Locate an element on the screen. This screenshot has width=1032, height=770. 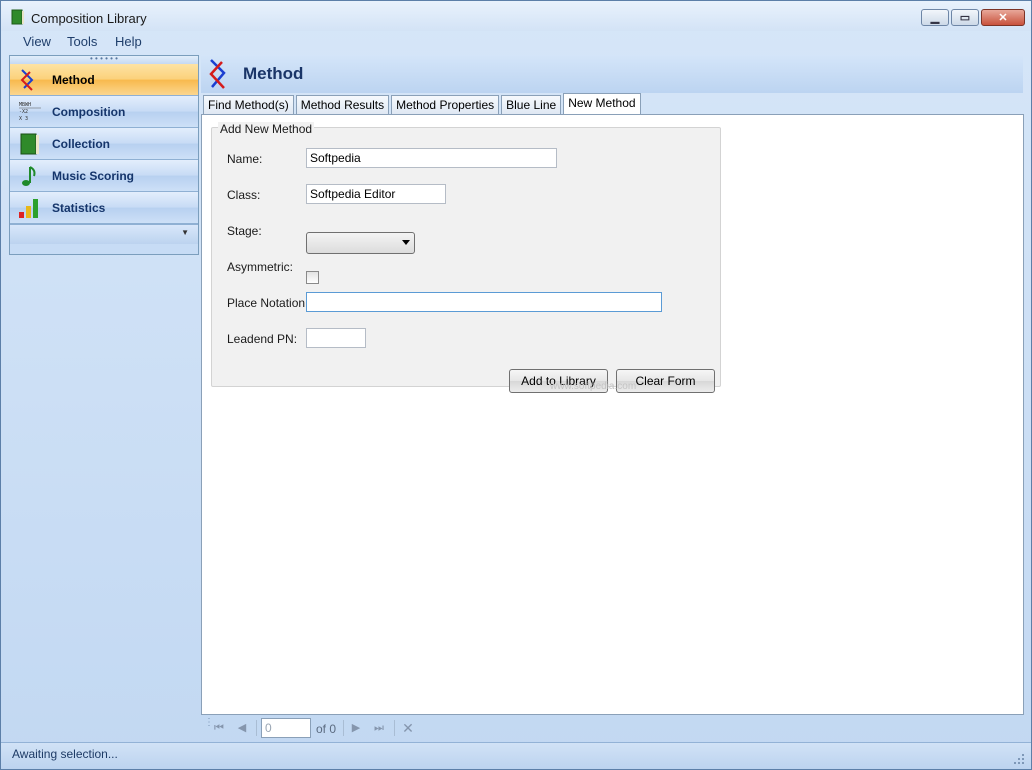
sidebar-item-label: Method is located at coordinates (73, 79).